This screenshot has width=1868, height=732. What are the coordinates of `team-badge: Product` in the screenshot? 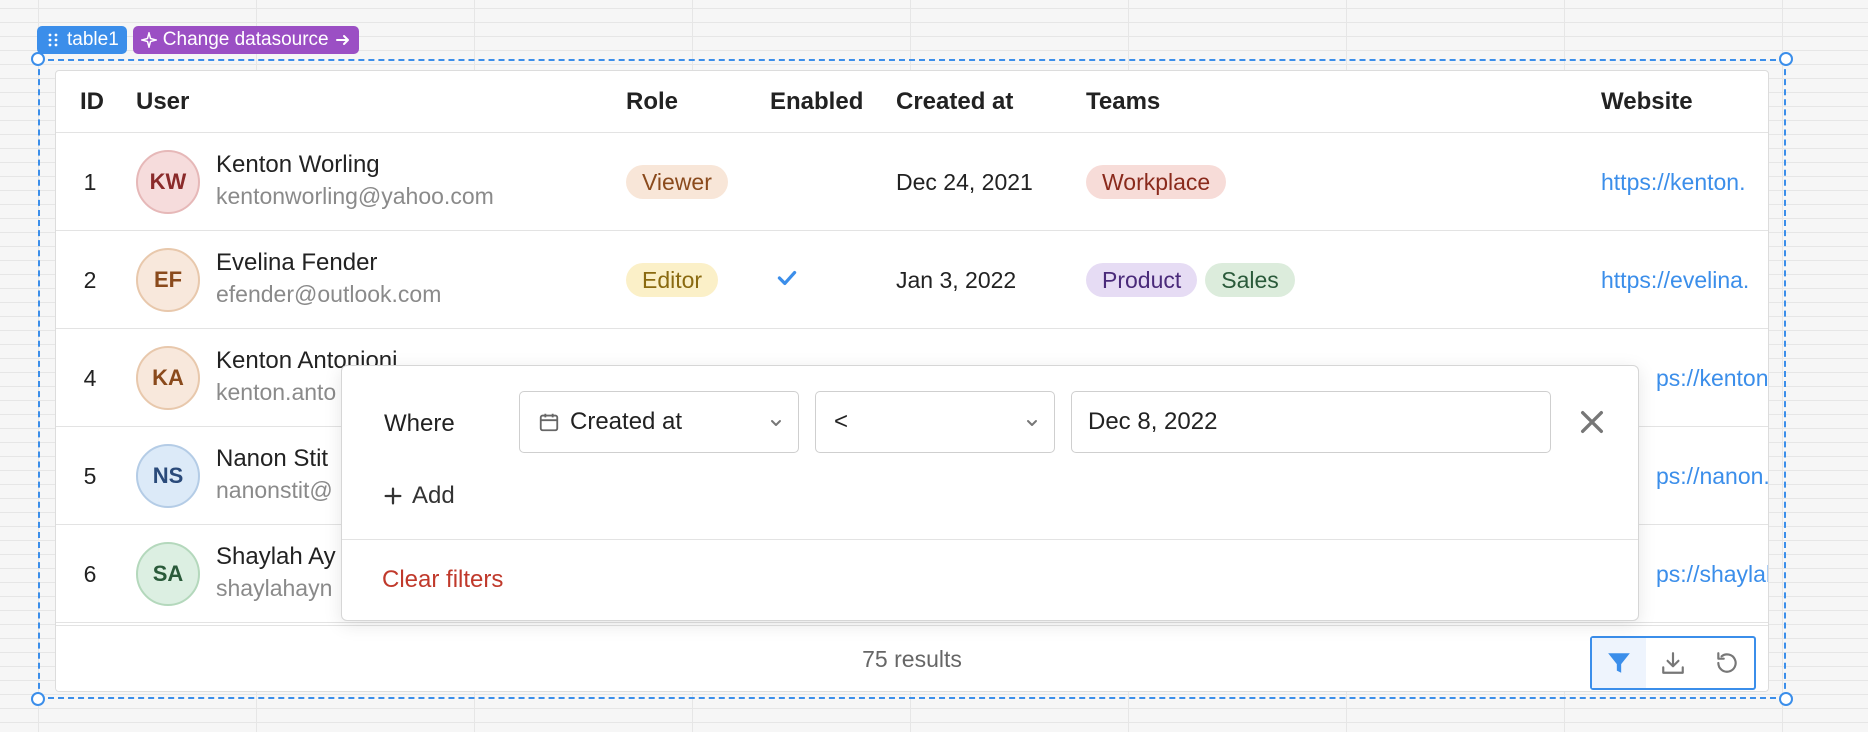 It's located at (1142, 280).